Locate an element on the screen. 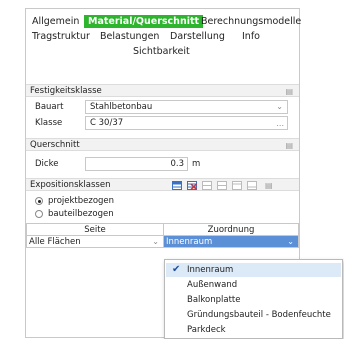  add-row-icon is located at coordinates (177, 185).